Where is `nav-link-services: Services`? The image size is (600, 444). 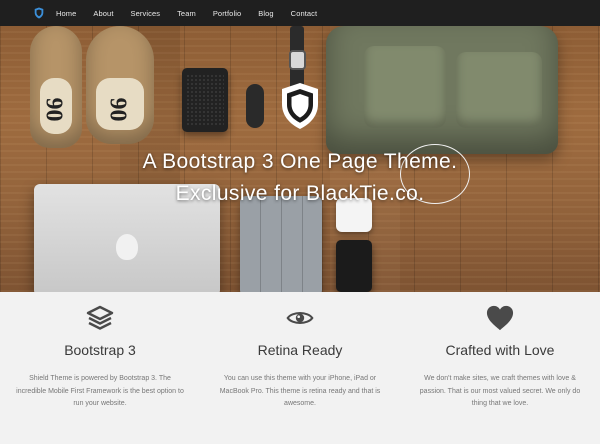 nav-link-services: Services is located at coordinates (146, 13).